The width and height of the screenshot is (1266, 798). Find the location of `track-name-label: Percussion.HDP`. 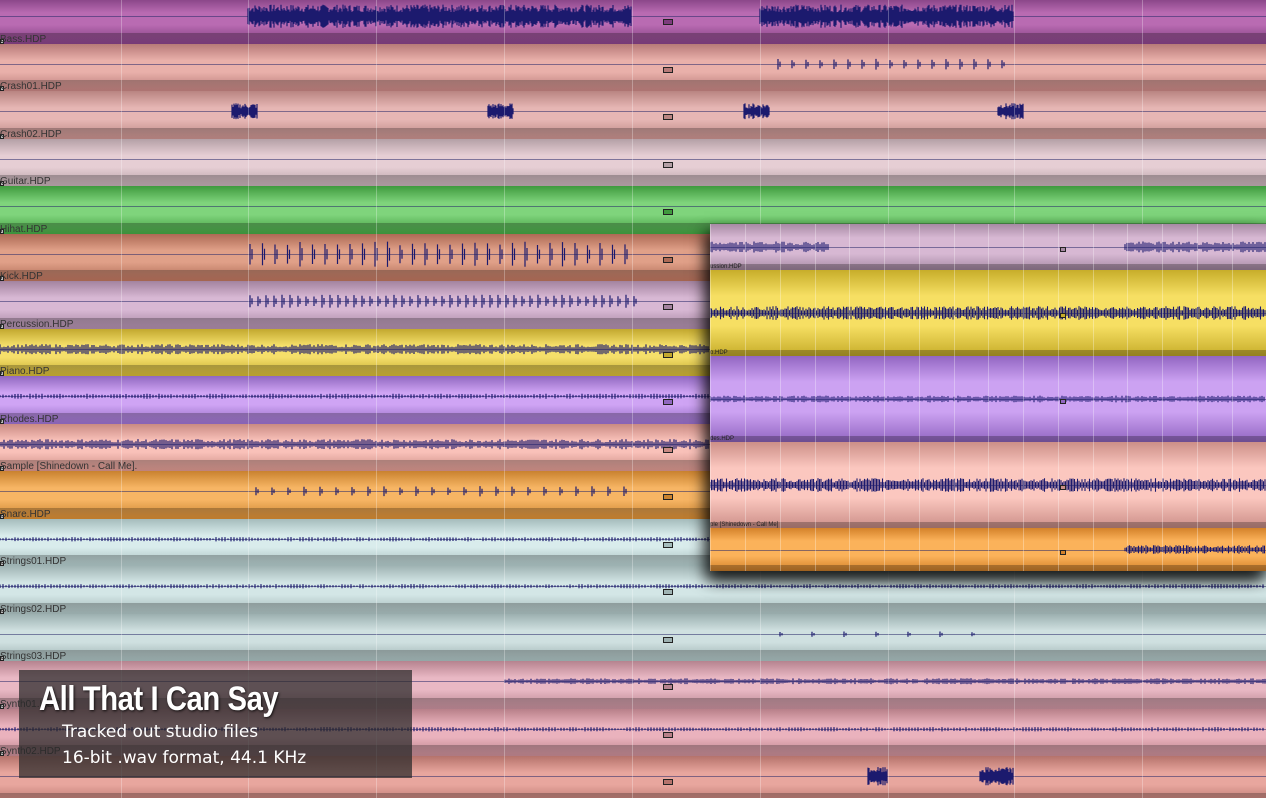

track-name-label: Percussion.HDP is located at coordinates (37, 324).